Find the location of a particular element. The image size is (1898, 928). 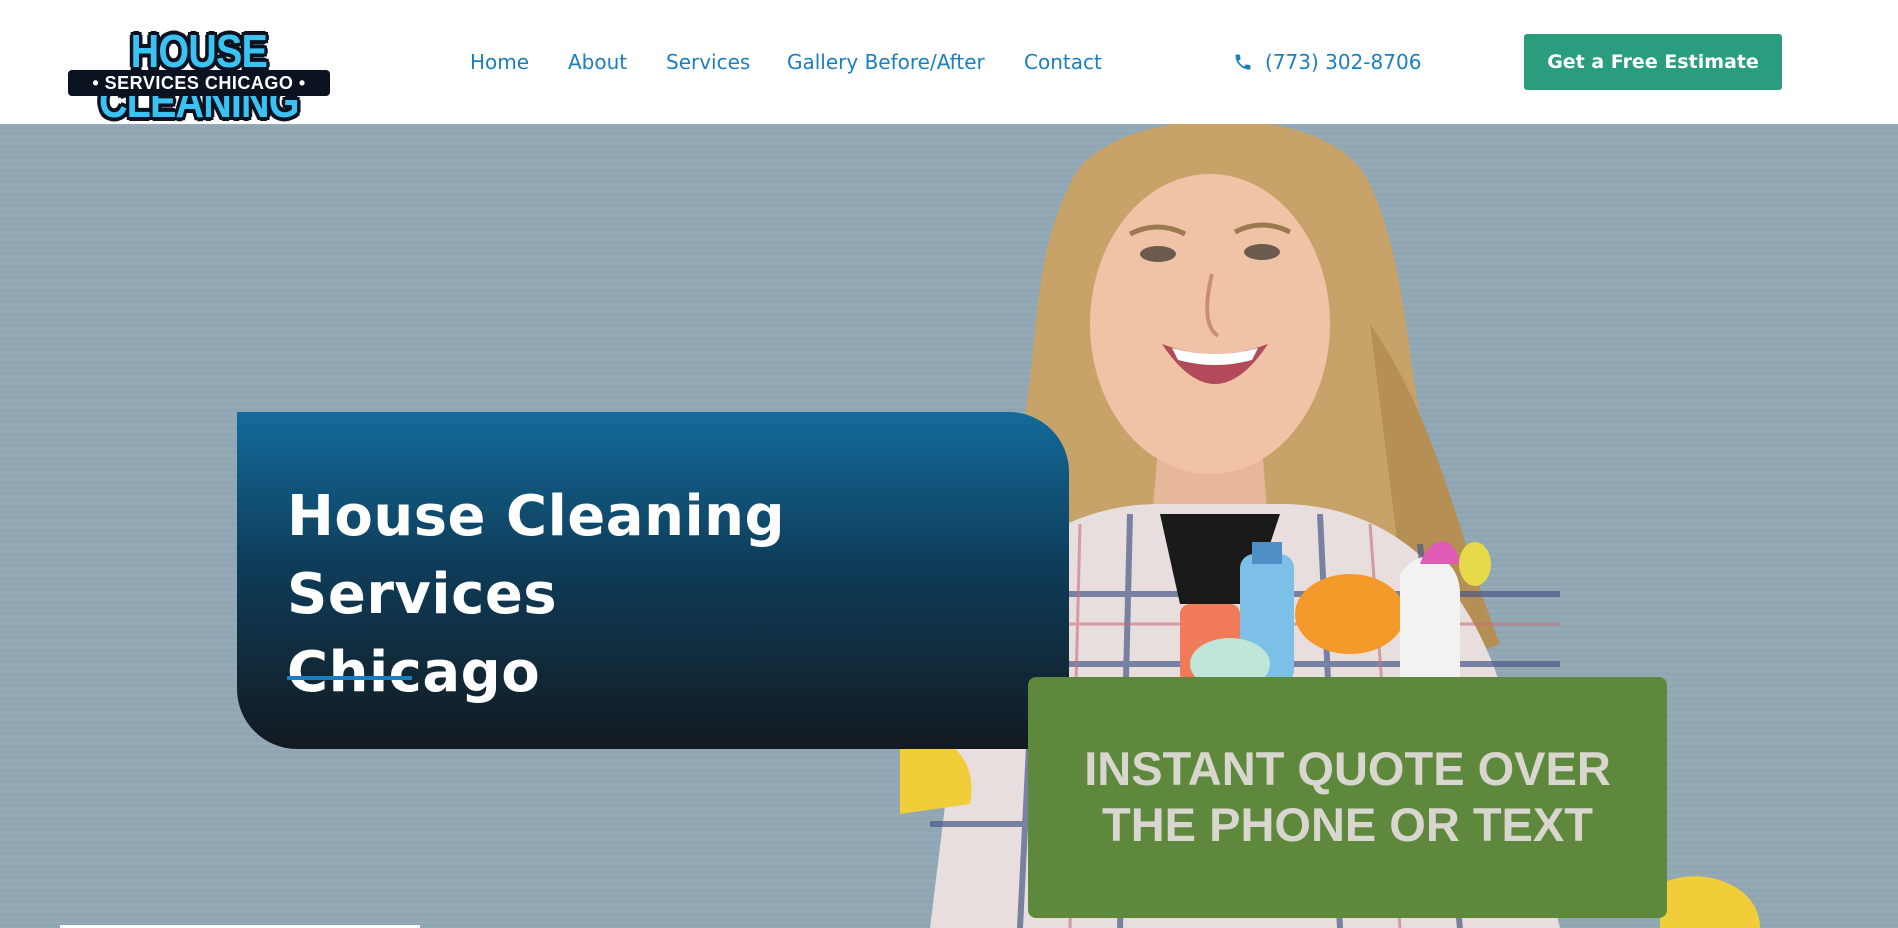

logo-title: HOUSE CLEANING is located at coordinates (199, 76).